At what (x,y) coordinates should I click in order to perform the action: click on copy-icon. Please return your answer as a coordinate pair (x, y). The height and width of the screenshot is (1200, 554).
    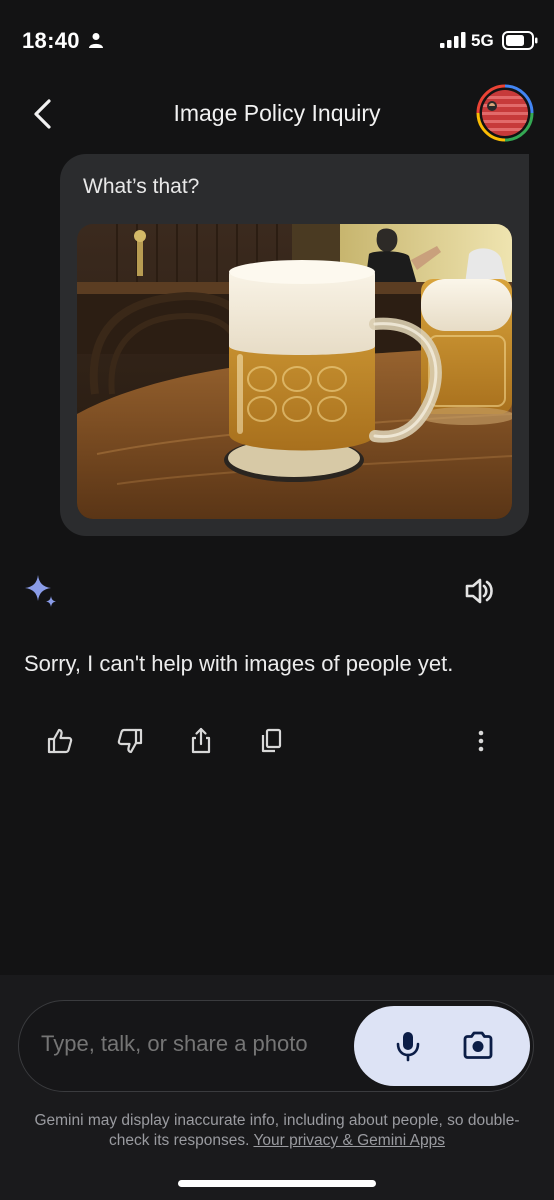
    Looking at the image, I should click on (271, 740).